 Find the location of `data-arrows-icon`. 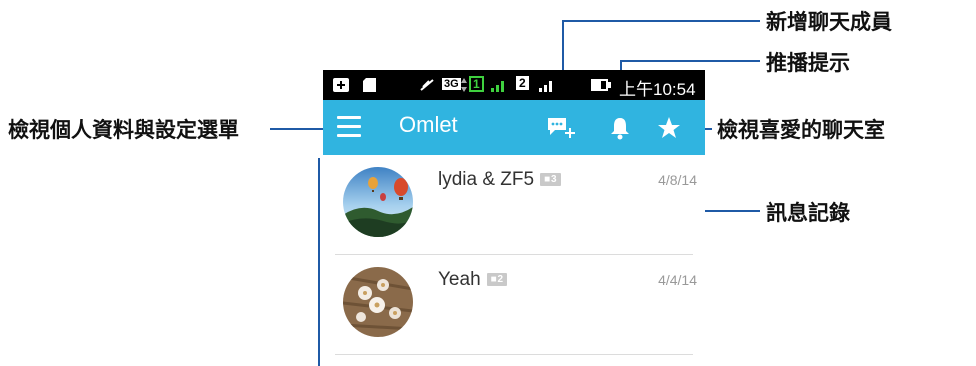

data-arrows-icon is located at coordinates (464, 85).